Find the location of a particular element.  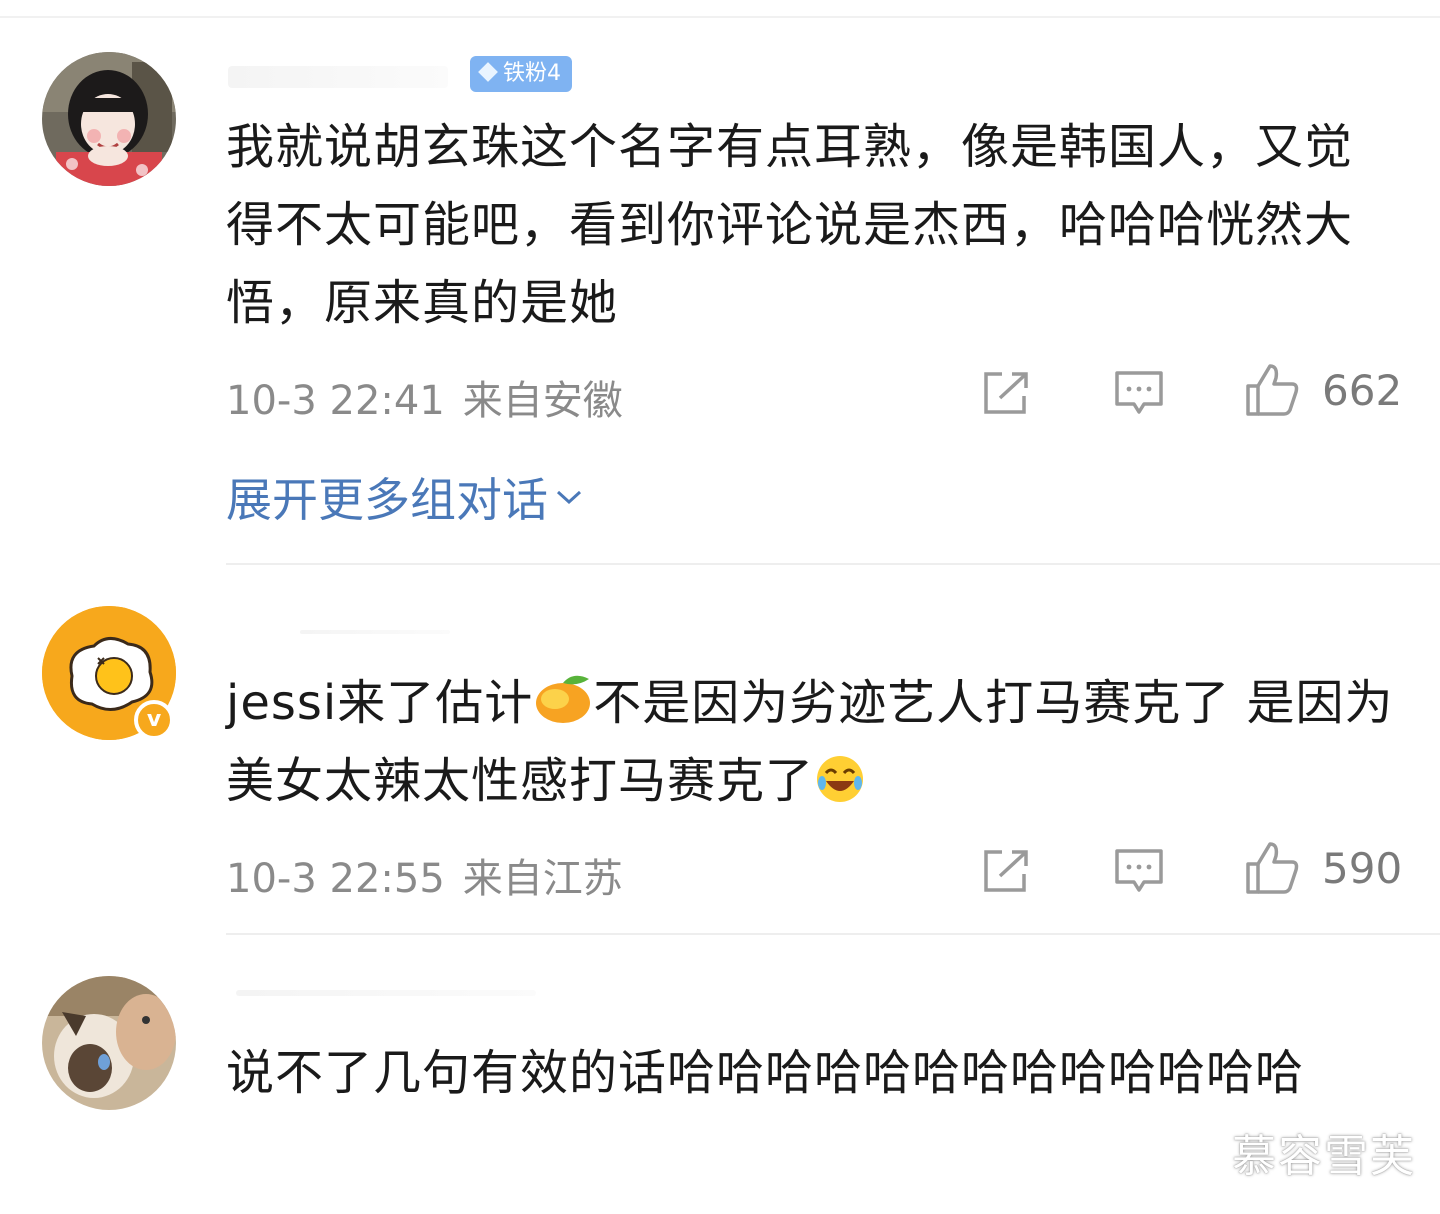

comment-time: 10-3 22:55 is located at coordinates (335, 879).